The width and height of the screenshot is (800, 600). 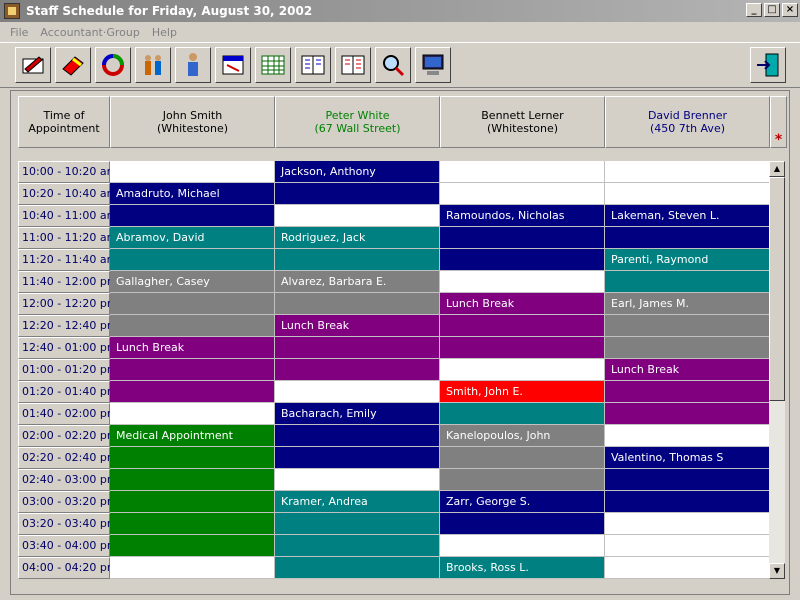 What do you see at coordinates (357, 122) in the screenshot?
I see `header-staff-2: Peter White (67 Wall Street)` at bounding box center [357, 122].